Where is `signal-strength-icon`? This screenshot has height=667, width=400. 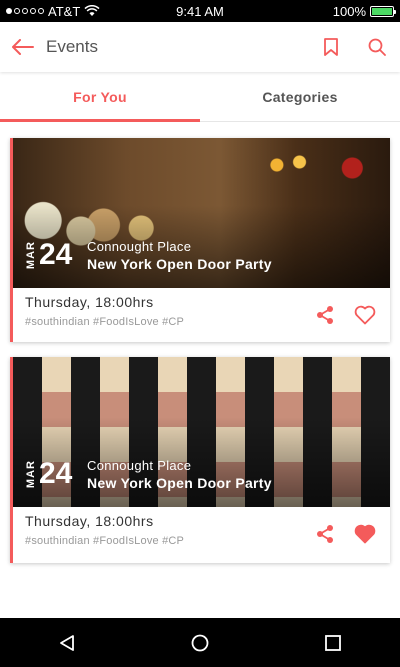 signal-strength-icon is located at coordinates (25, 11).